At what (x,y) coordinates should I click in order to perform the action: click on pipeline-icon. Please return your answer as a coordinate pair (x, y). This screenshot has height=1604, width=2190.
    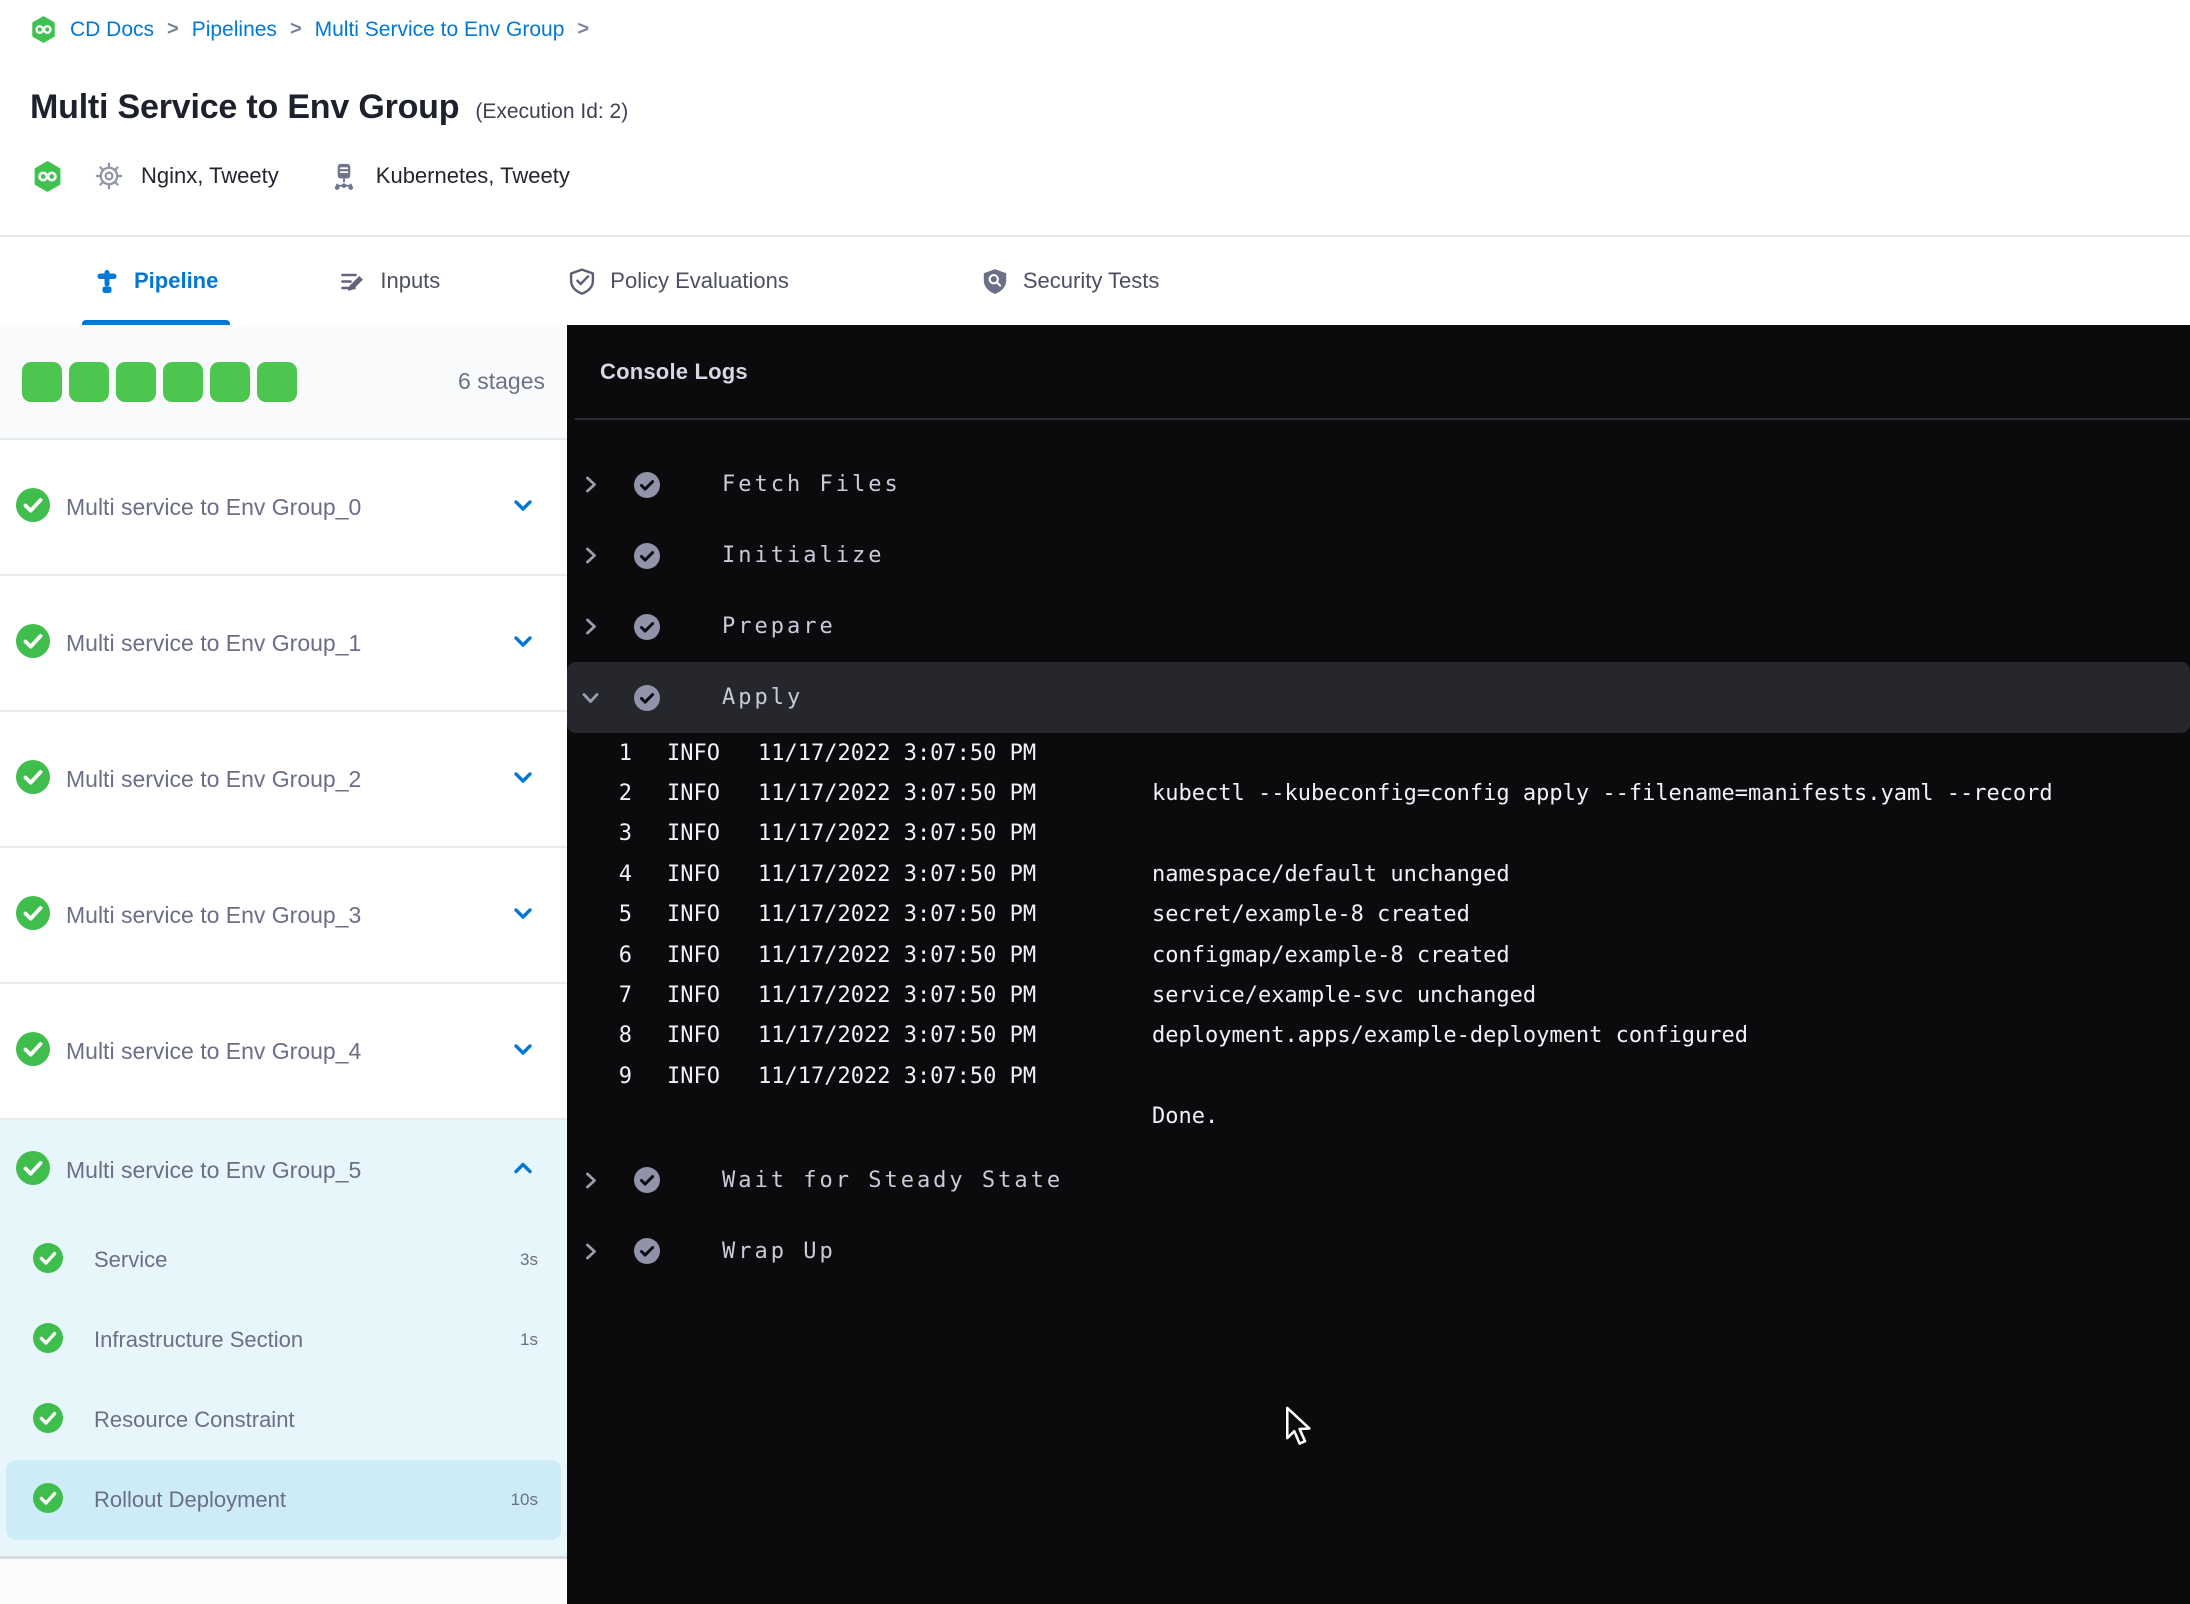
    Looking at the image, I should click on (107, 281).